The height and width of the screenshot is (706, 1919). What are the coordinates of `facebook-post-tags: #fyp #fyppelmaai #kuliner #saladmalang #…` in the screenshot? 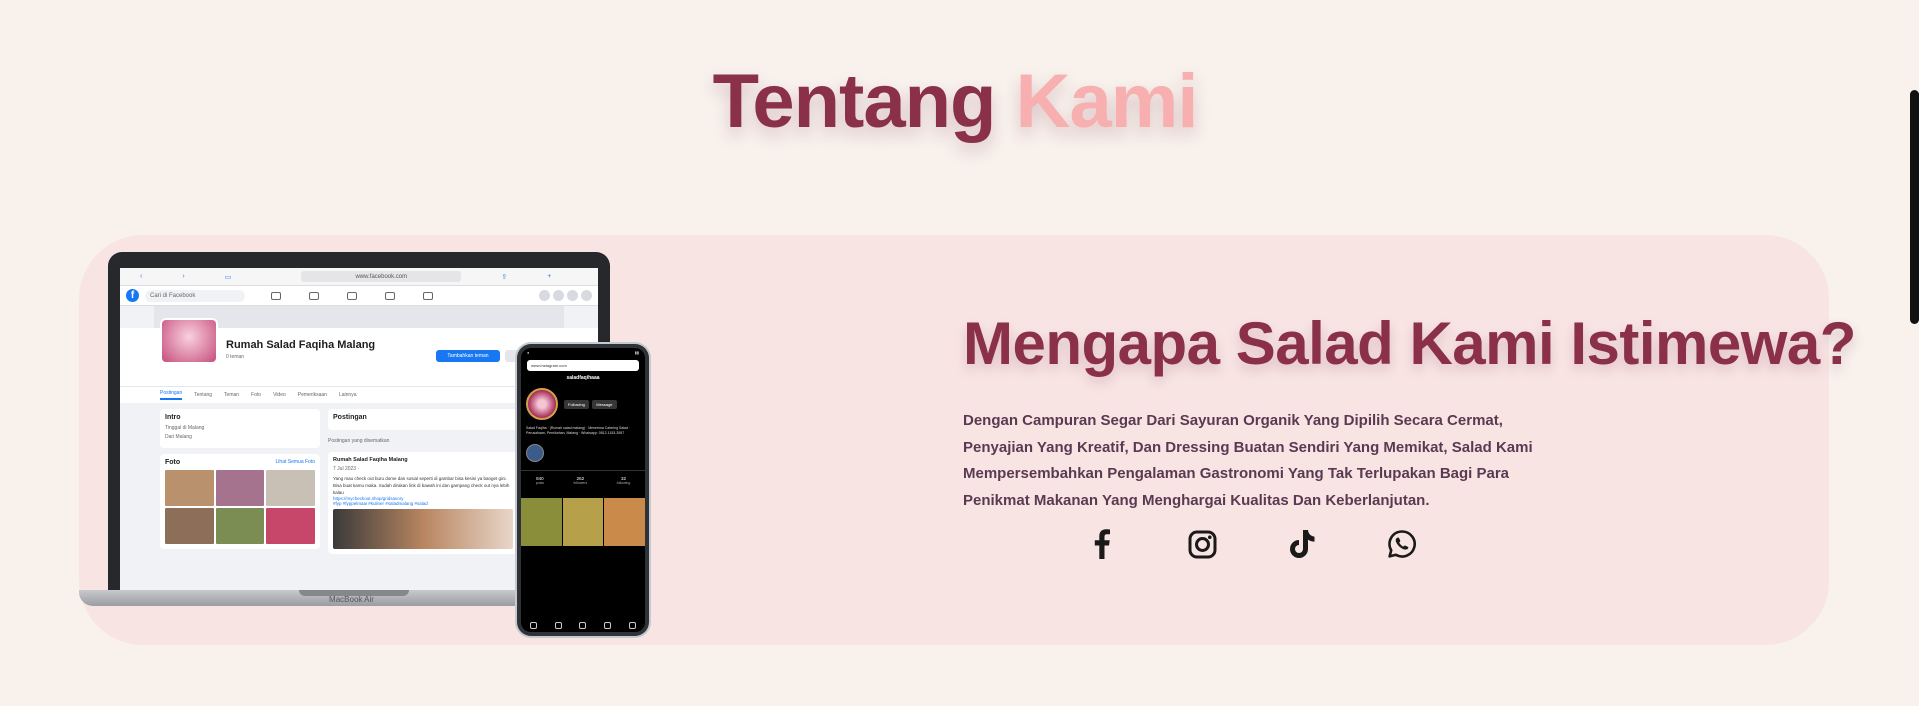 It's located at (380, 503).